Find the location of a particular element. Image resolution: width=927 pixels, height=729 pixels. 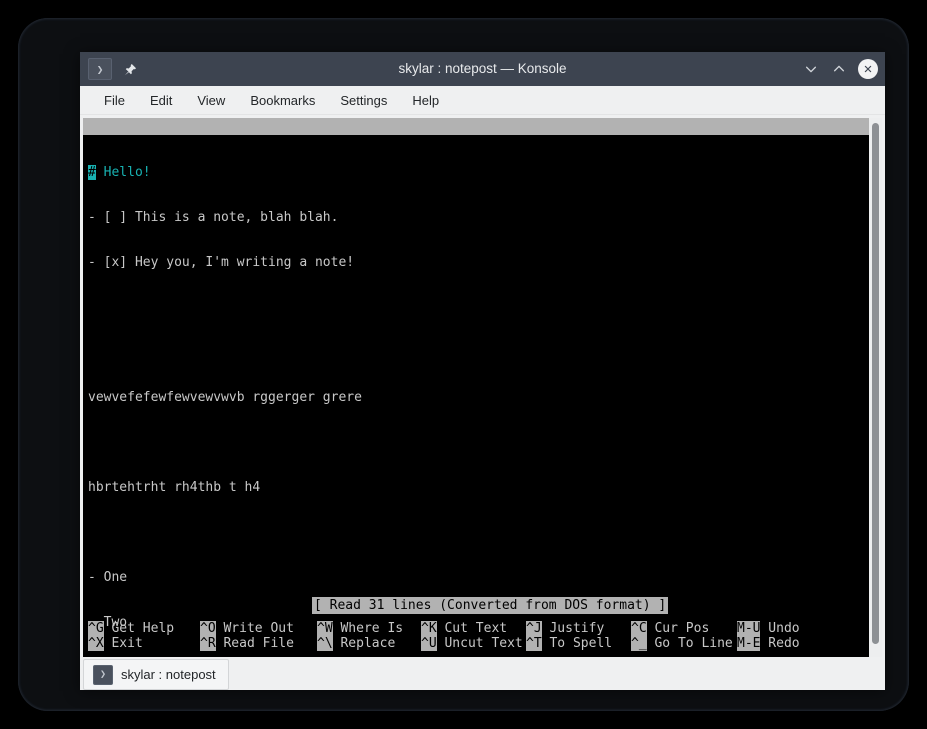

menu-item-help: Help is located at coordinates (425, 100).